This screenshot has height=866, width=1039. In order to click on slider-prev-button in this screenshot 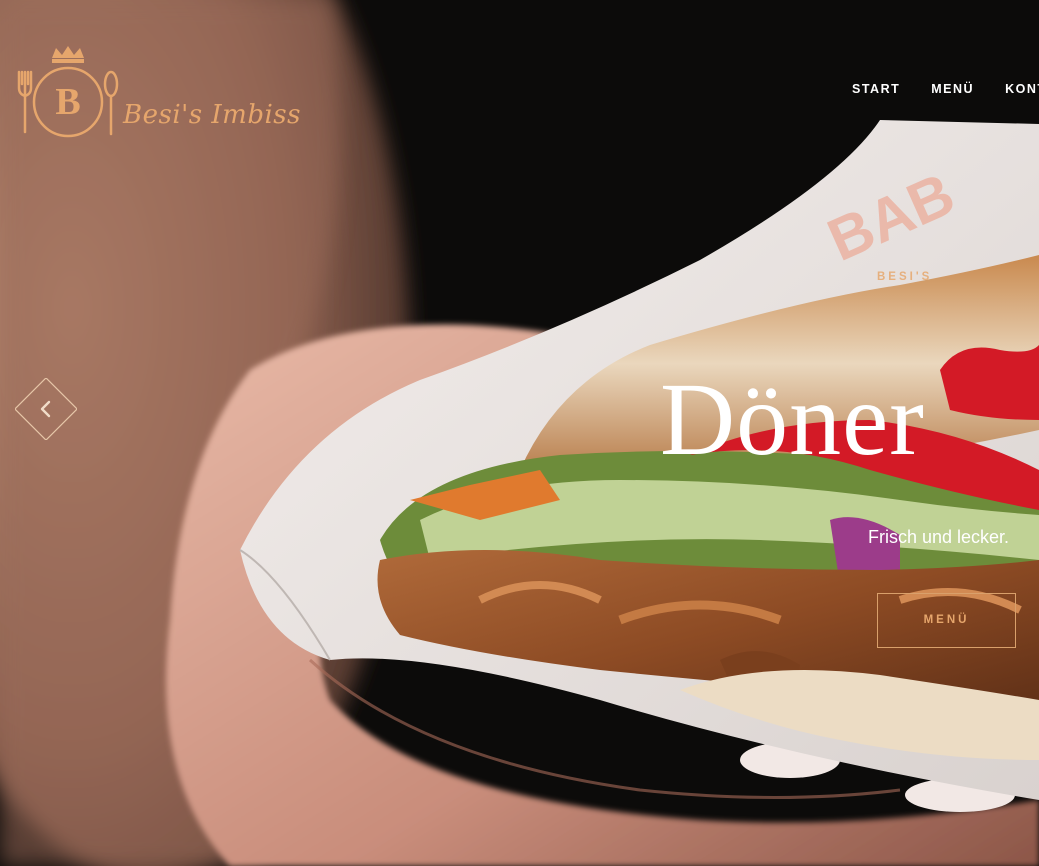, I will do `click(46, 409)`.